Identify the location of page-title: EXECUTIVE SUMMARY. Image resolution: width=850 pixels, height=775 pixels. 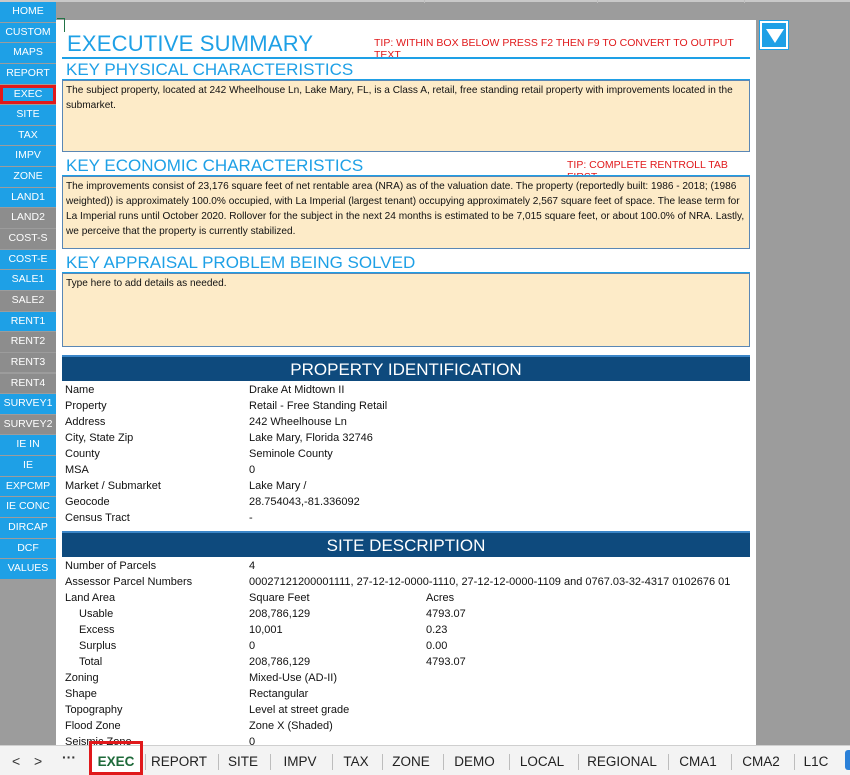
(190, 43).